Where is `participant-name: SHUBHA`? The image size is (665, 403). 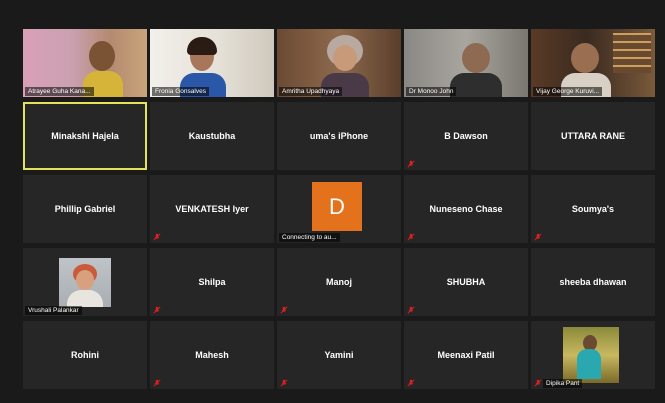 participant-name: SHUBHA is located at coordinates (466, 282).